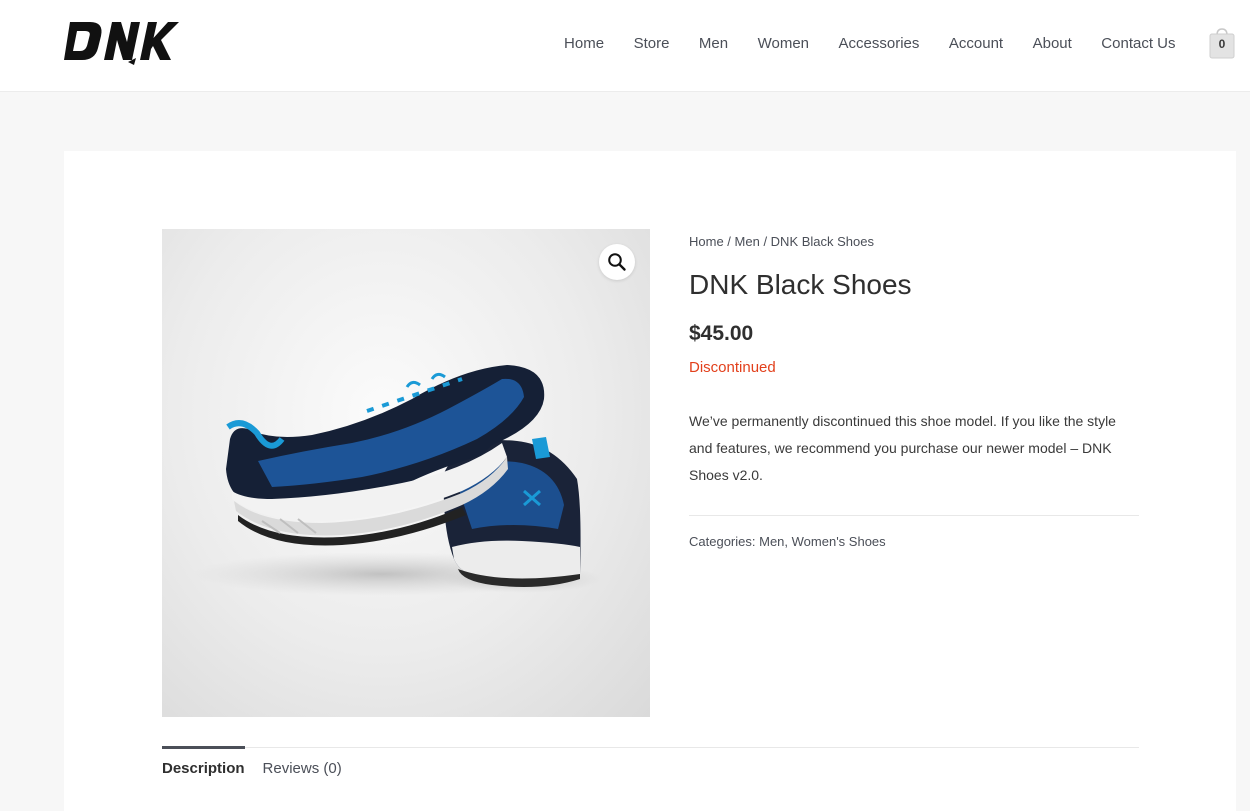  What do you see at coordinates (584, 43) in the screenshot?
I see `nav-item-home: Home` at bounding box center [584, 43].